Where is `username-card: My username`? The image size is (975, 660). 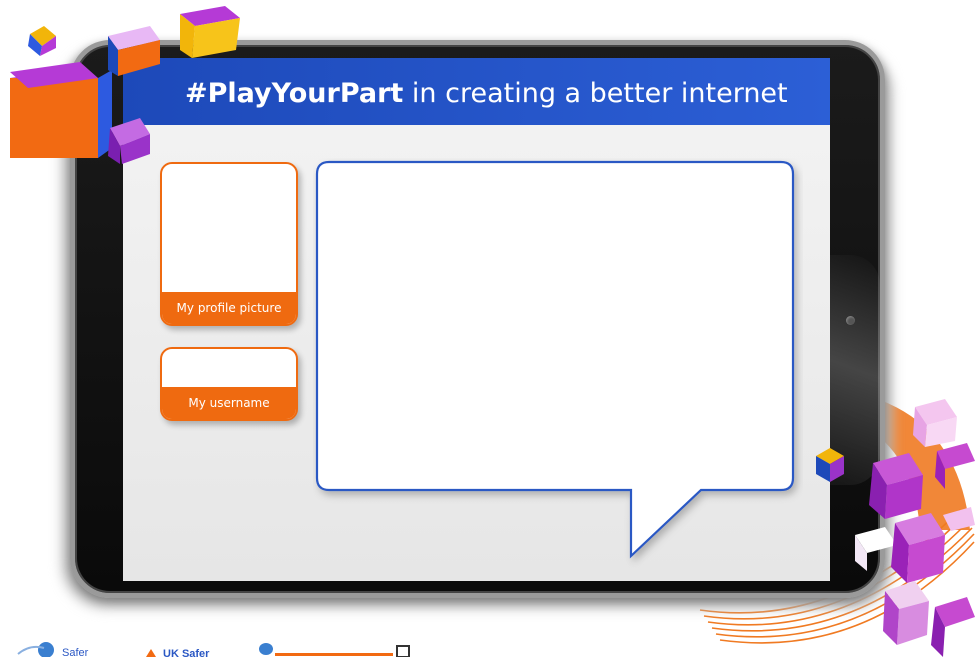 username-card: My username is located at coordinates (229, 384).